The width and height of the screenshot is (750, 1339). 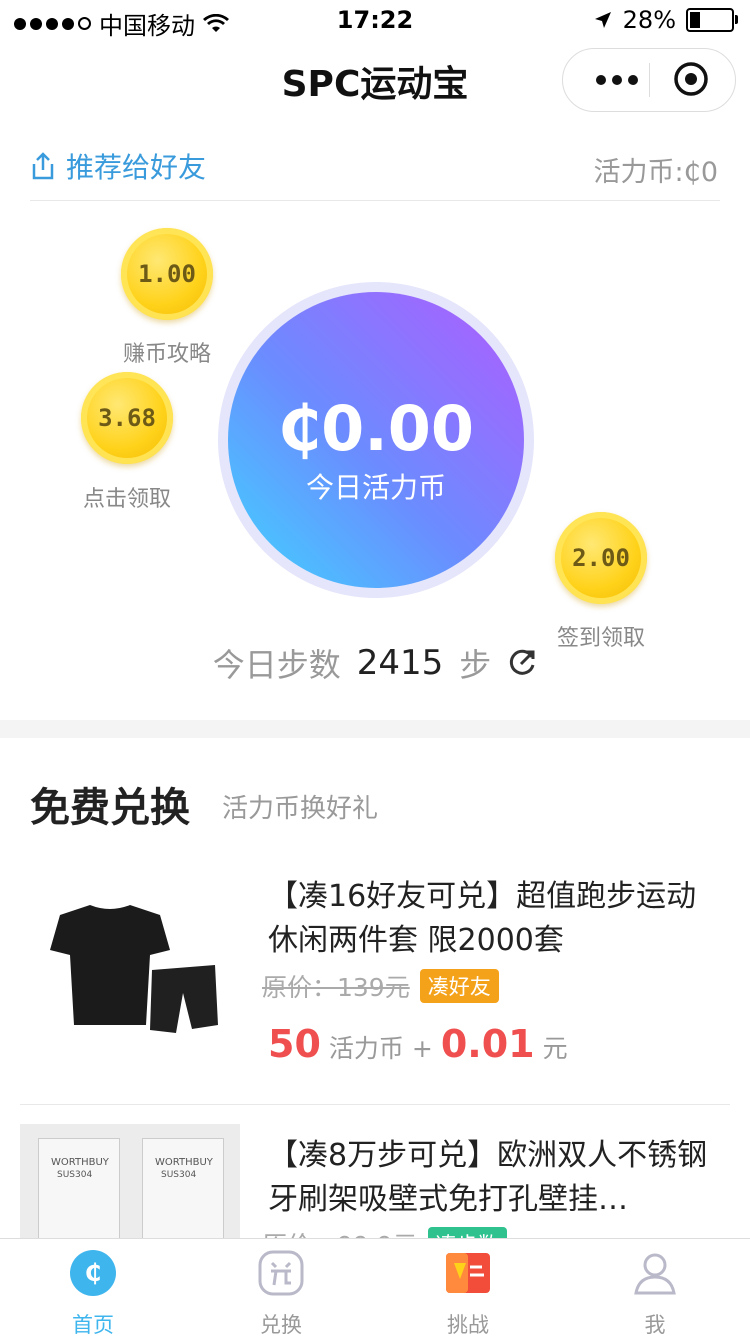 What do you see at coordinates (400, 663) in the screenshot?
I see `steps-value: 2415` at bounding box center [400, 663].